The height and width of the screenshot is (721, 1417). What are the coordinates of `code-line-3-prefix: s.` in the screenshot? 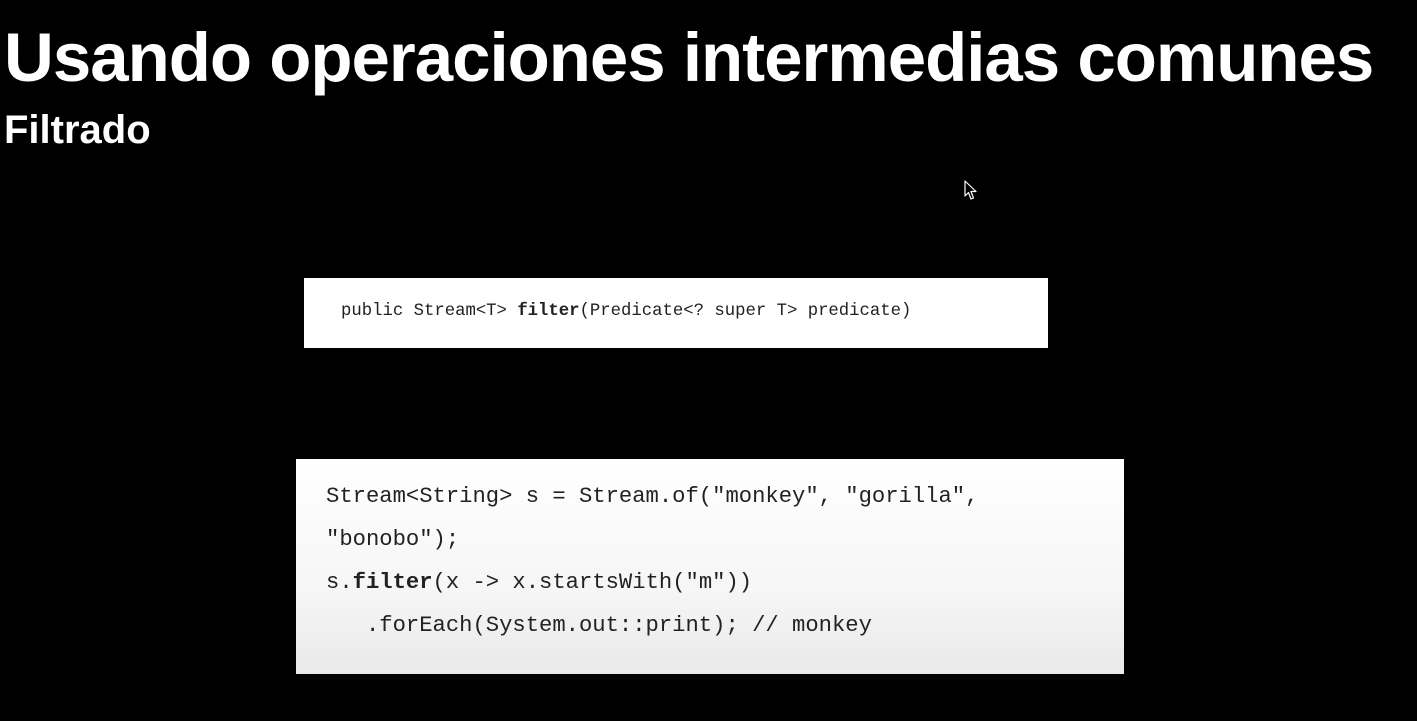 It's located at (339, 582).